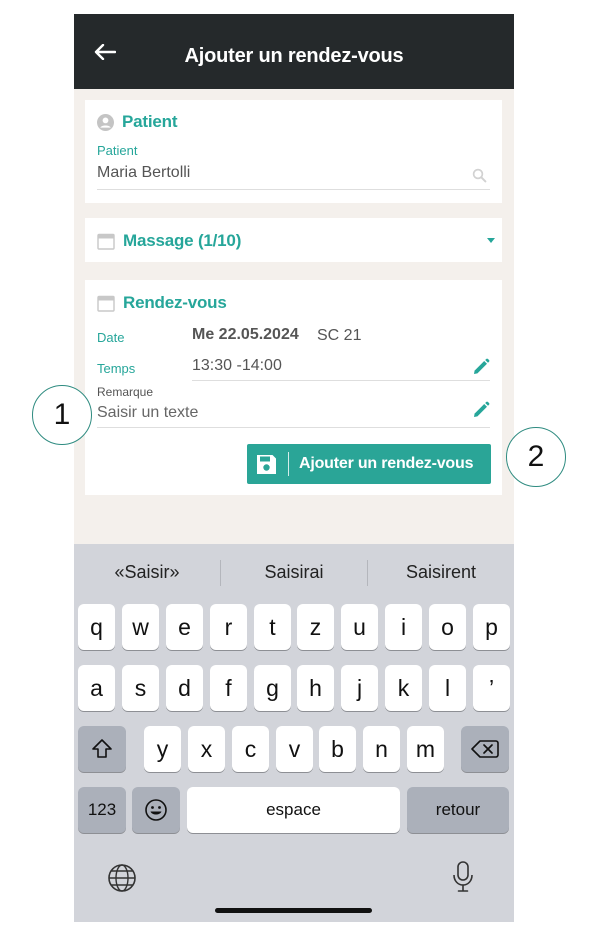  I want to click on remark-input: Saisir un texte, so click(147, 413).